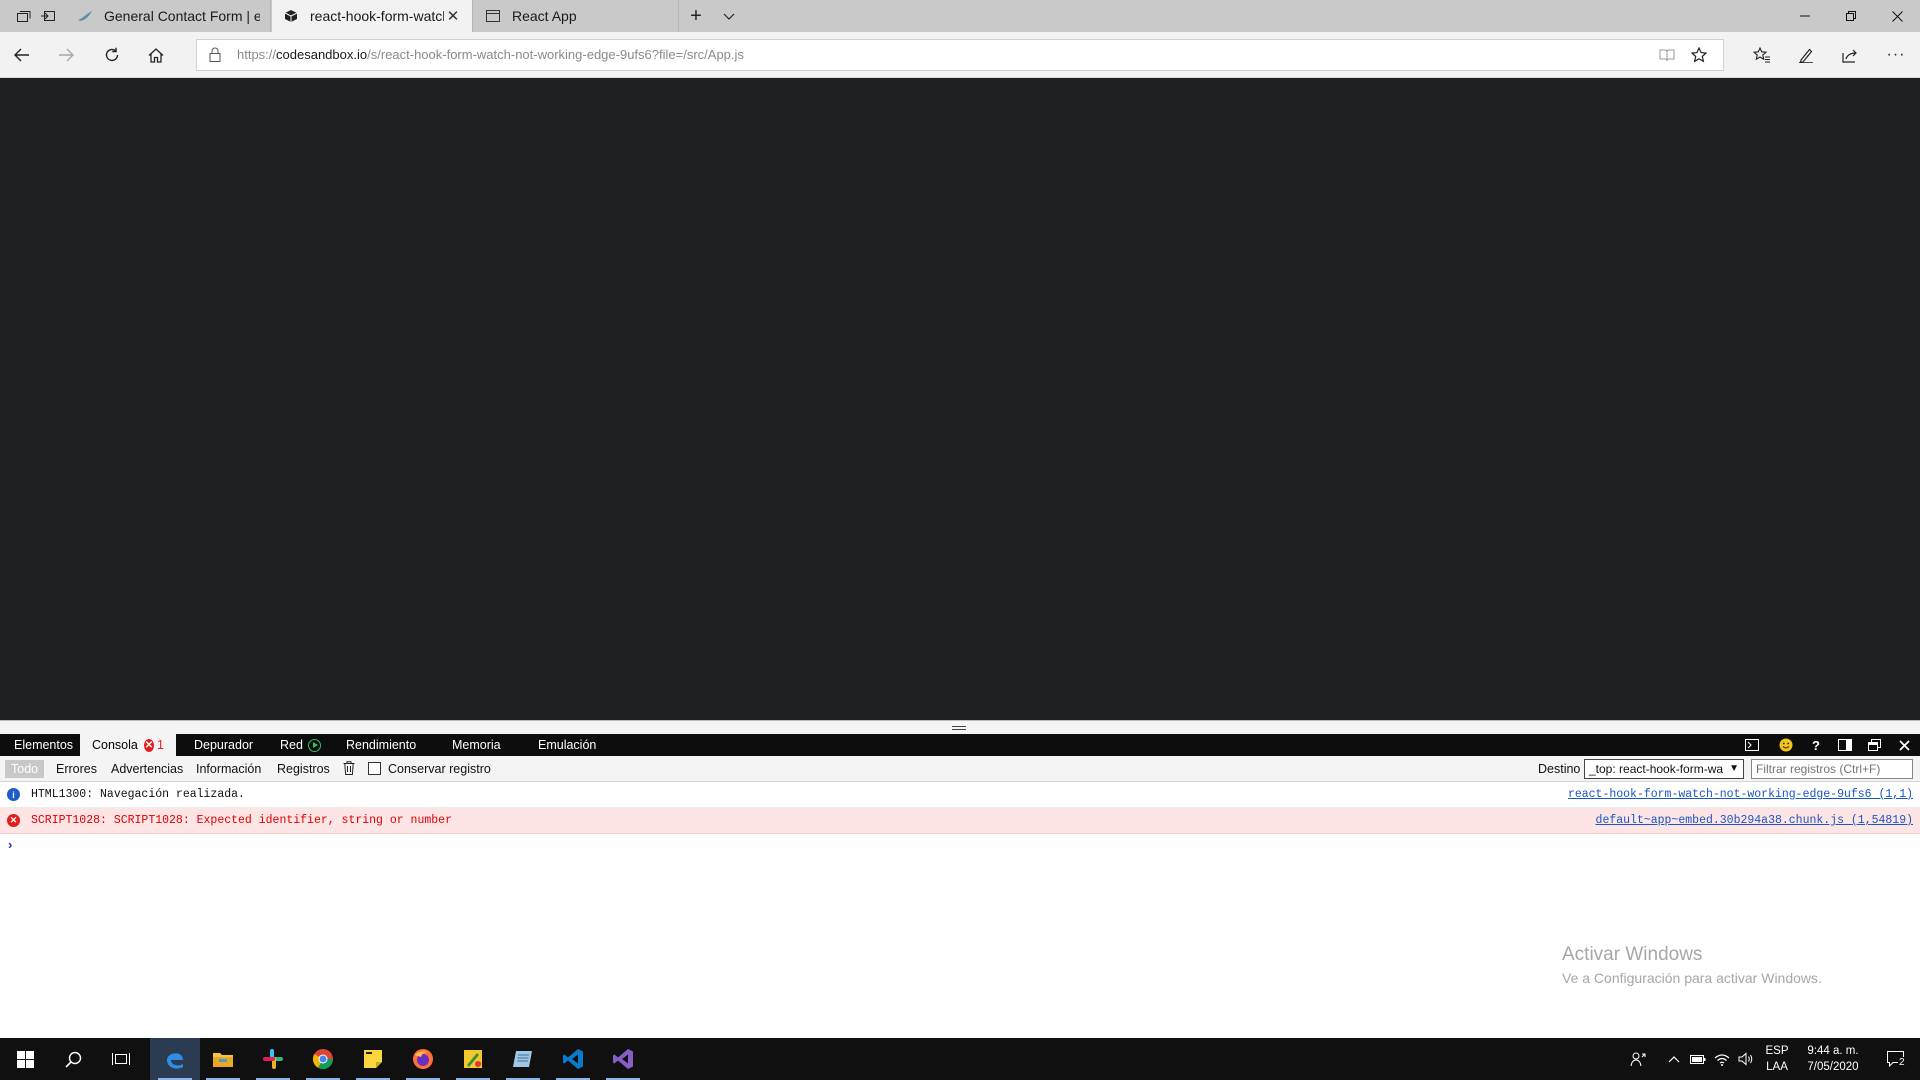 This screenshot has height=1080, width=1920. I want to click on message-text: HTML1300: Navegación realizada., so click(138, 794).